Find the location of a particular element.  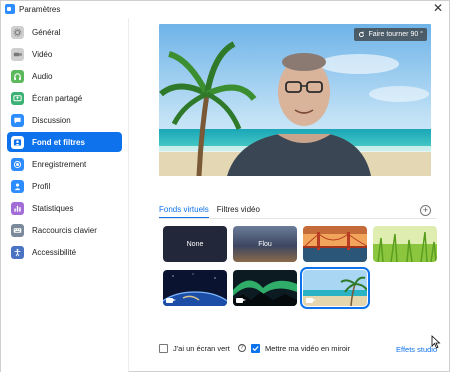

green-screen-label: J'ai un écran vert is located at coordinates (201, 348).